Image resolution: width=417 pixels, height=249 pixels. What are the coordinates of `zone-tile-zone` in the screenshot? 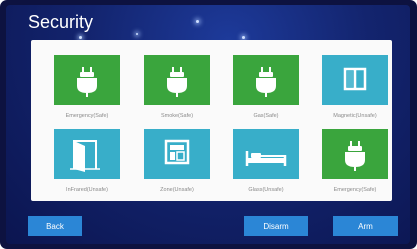 It's located at (177, 154).